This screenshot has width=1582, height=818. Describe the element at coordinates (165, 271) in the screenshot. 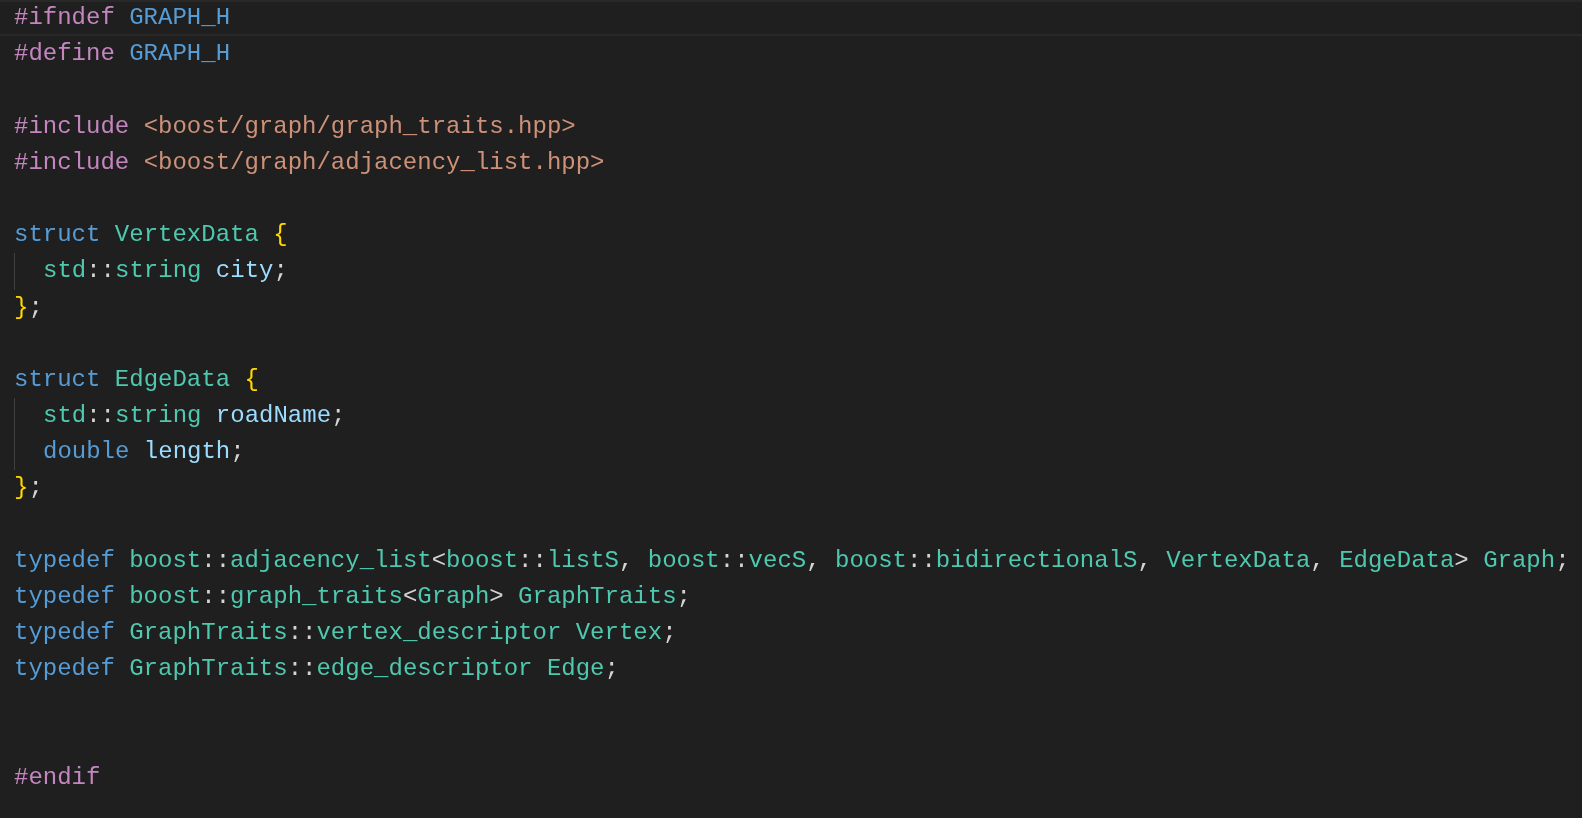

I see `code-line: std::string city;` at that location.